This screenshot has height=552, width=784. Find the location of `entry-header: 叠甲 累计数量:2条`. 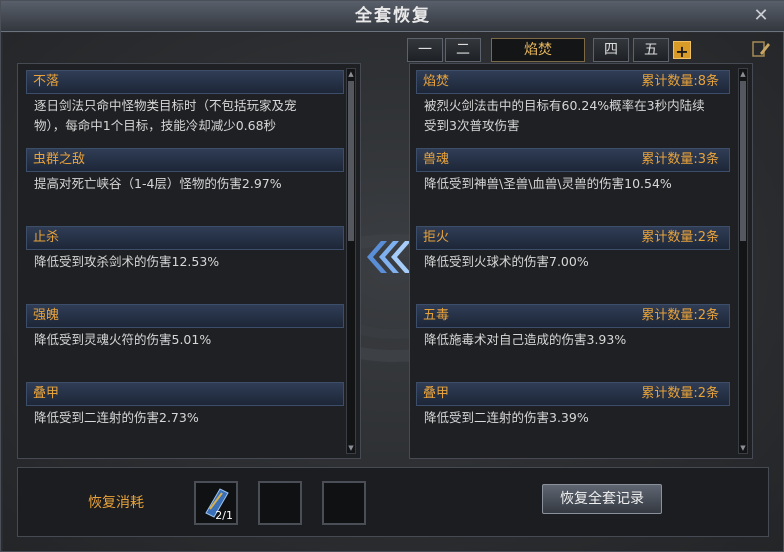

entry-header: 叠甲 累计数量:2条 is located at coordinates (573, 394).